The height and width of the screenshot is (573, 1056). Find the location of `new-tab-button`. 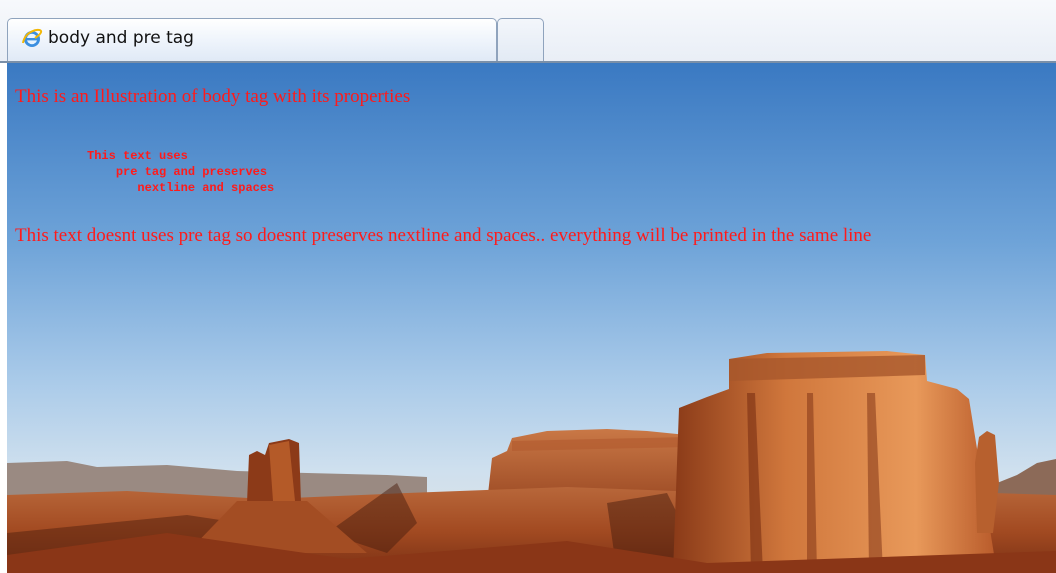

new-tab-button is located at coordinates (520, 40).